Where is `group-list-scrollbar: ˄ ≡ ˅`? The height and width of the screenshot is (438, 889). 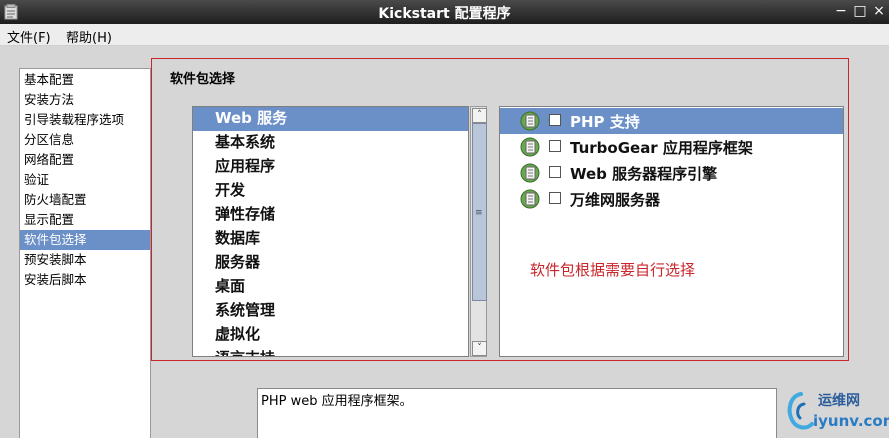
group-list-scrollbar: ˄ ≡ ˅ is located at coordinates (478, 231).